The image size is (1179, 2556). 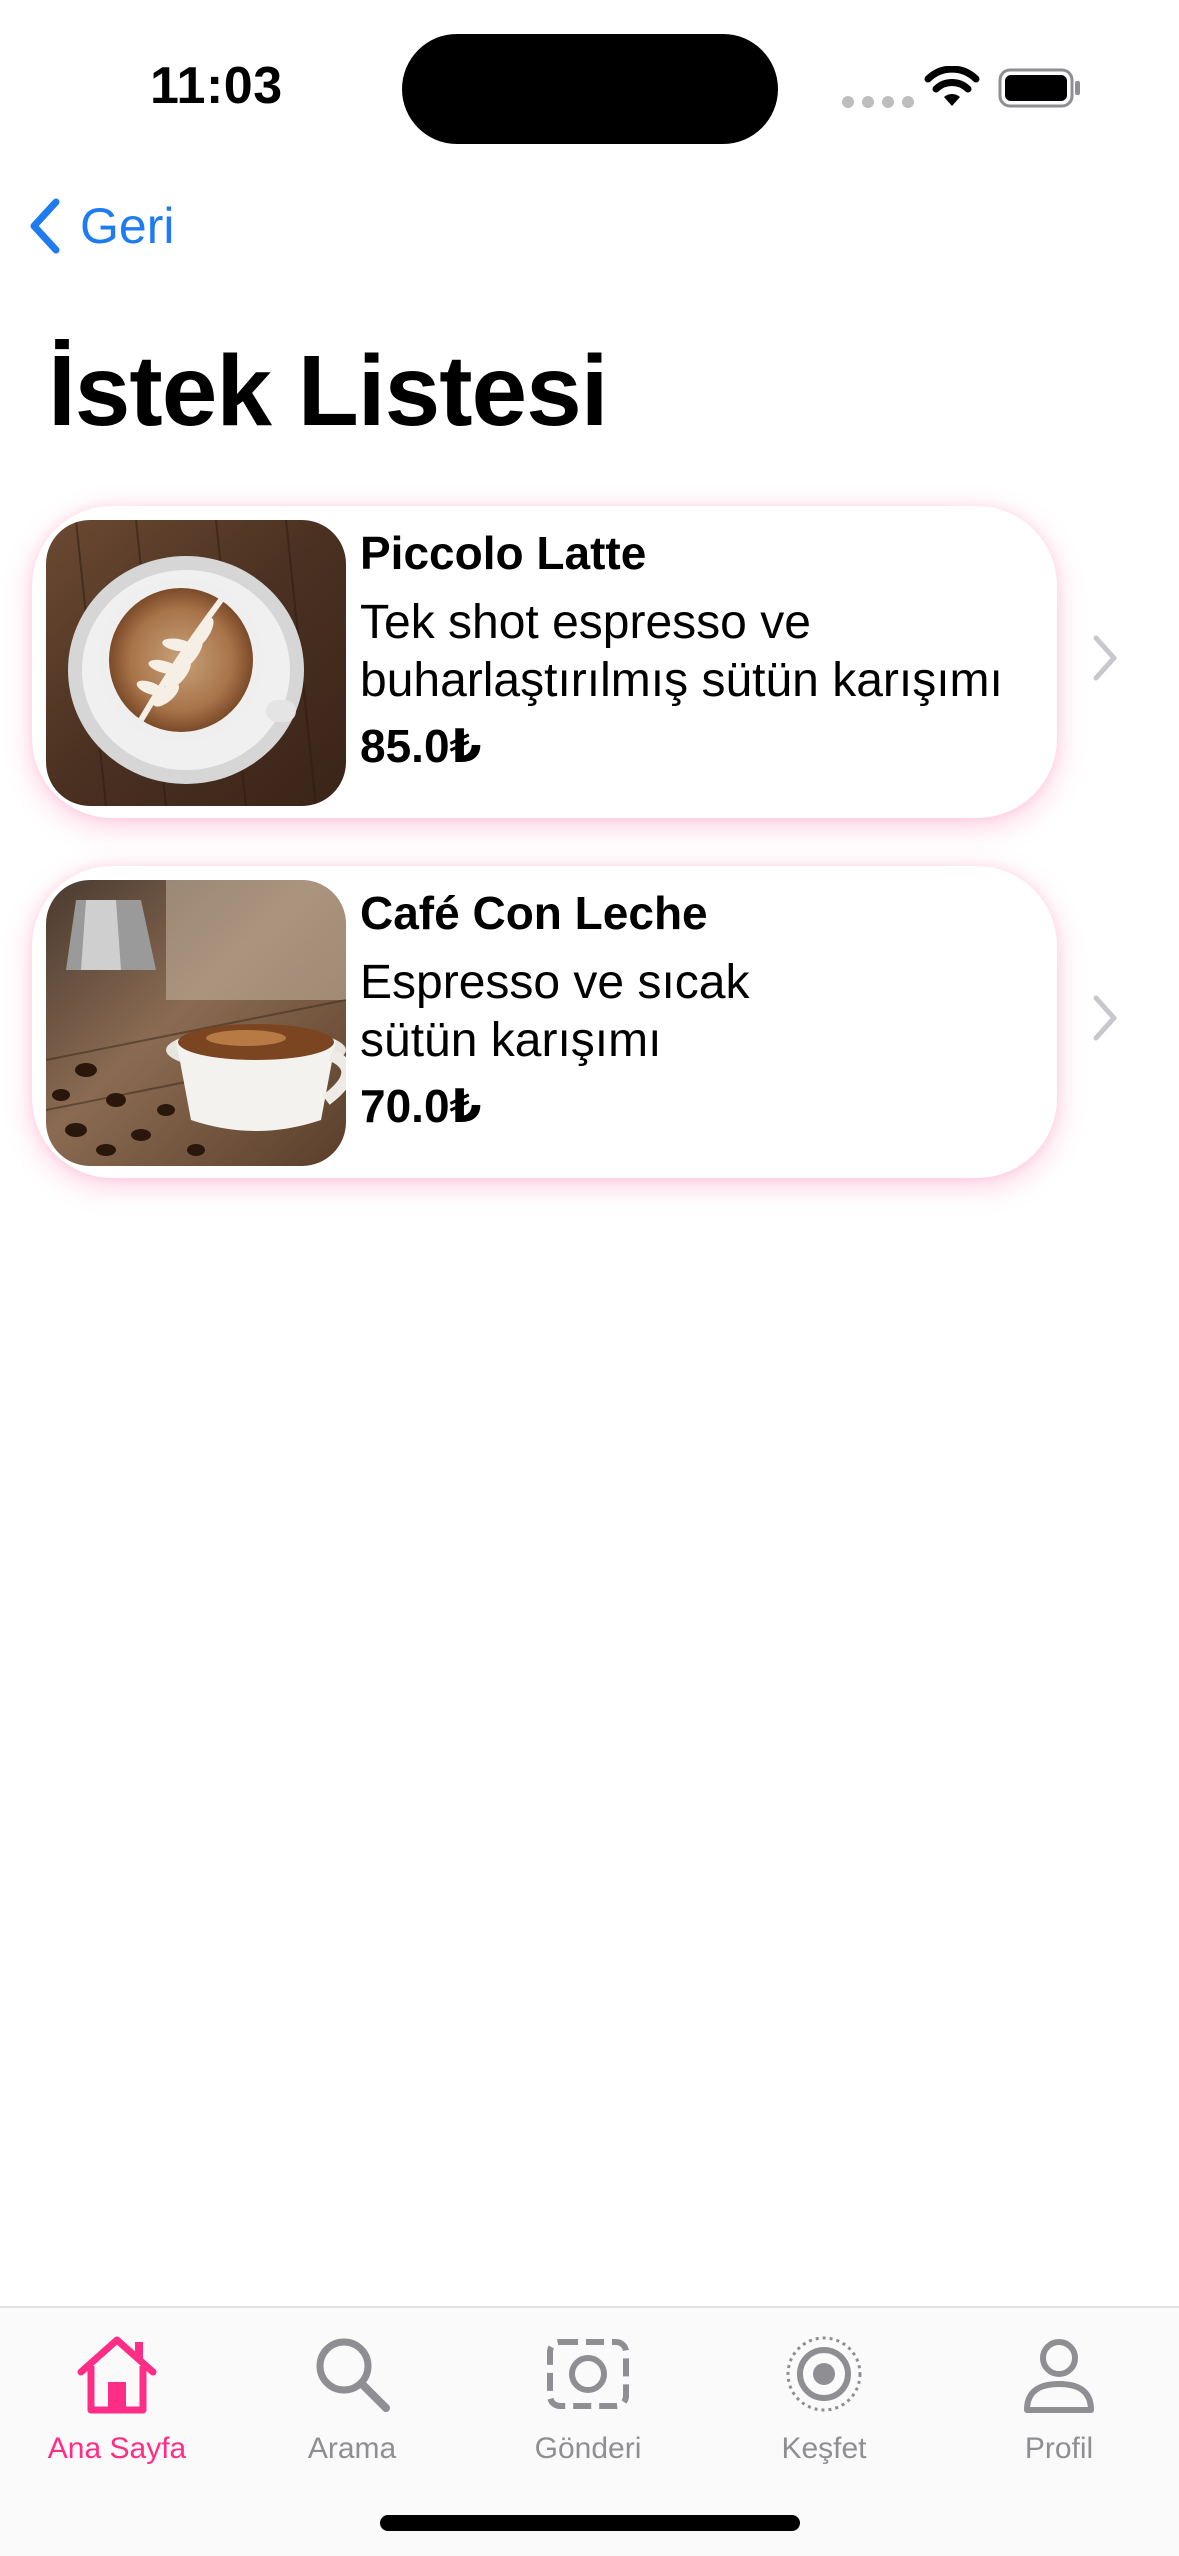 What do you see at coordinates (824, 2374) in the screenshot?
I see `target-icon` at bounding box center [824, 2374].